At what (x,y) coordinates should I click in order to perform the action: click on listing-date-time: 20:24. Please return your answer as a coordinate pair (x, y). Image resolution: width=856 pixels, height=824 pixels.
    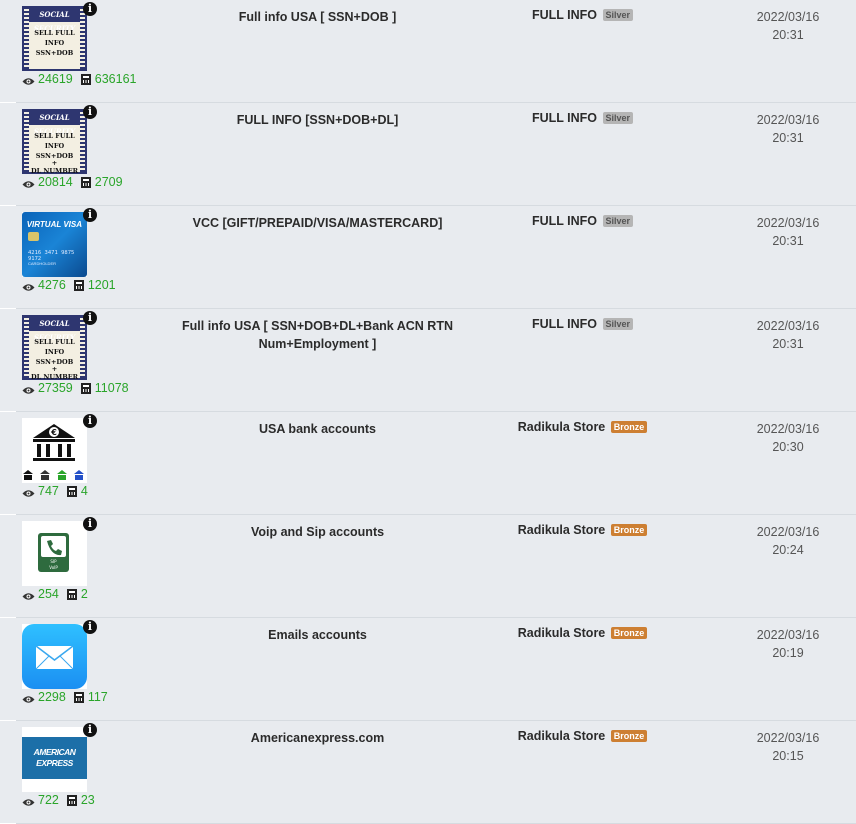
    Looking at the image, I should click on (788, 550).